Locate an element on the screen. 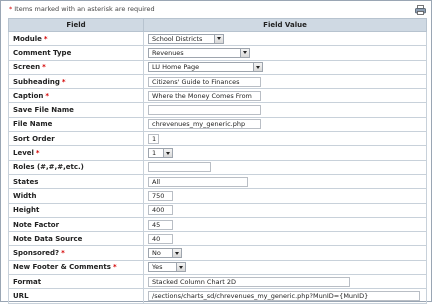 This screenshot has width=432, height=304. subheading-input: Citizens' Guide to Finances is located at coordinates (204, 81).